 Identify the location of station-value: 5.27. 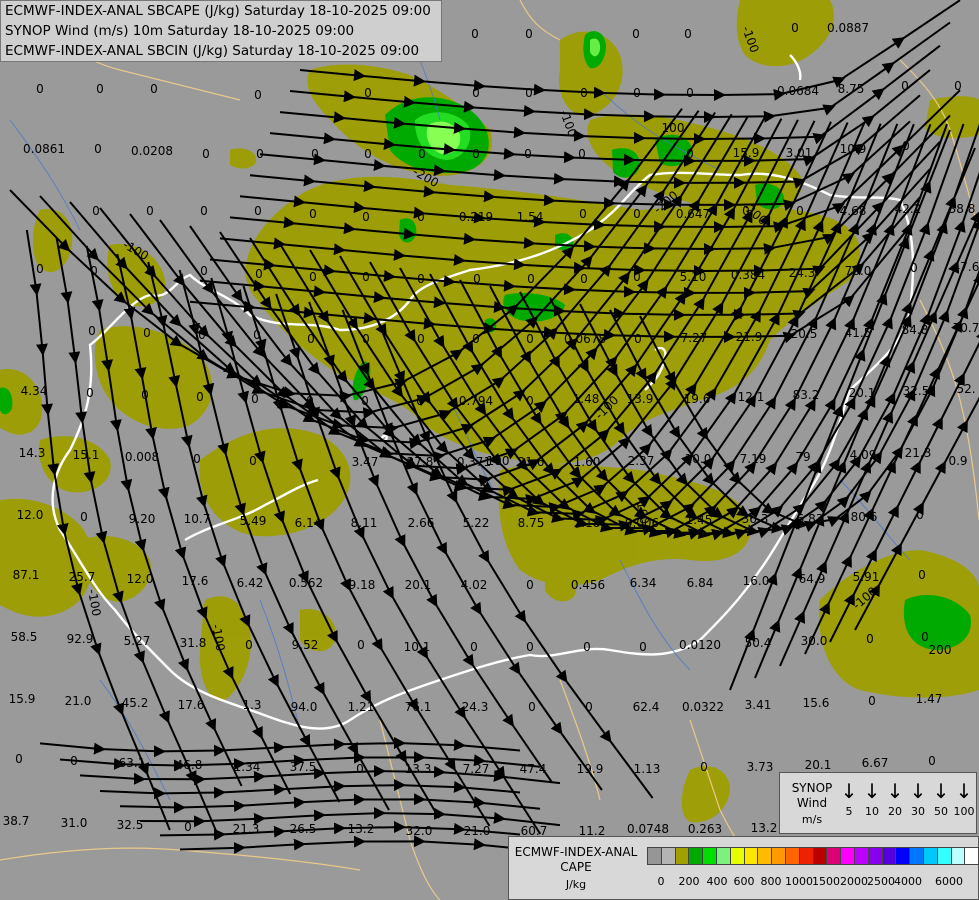
(137, 641).